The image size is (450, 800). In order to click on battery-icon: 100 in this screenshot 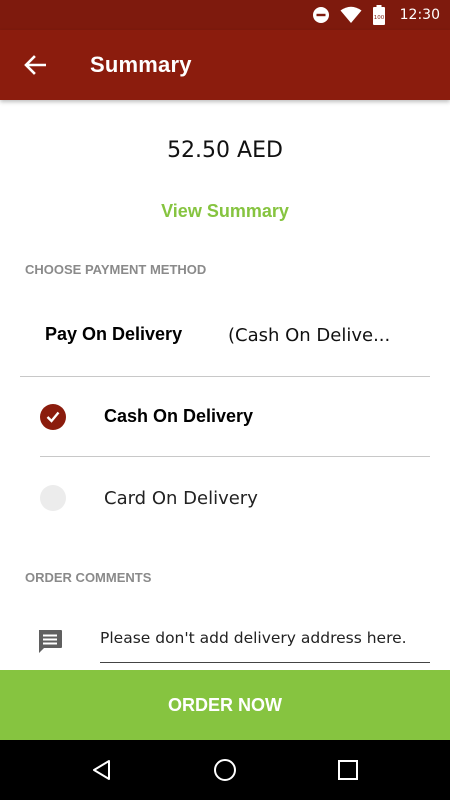, I will do `click(379, 15)`.